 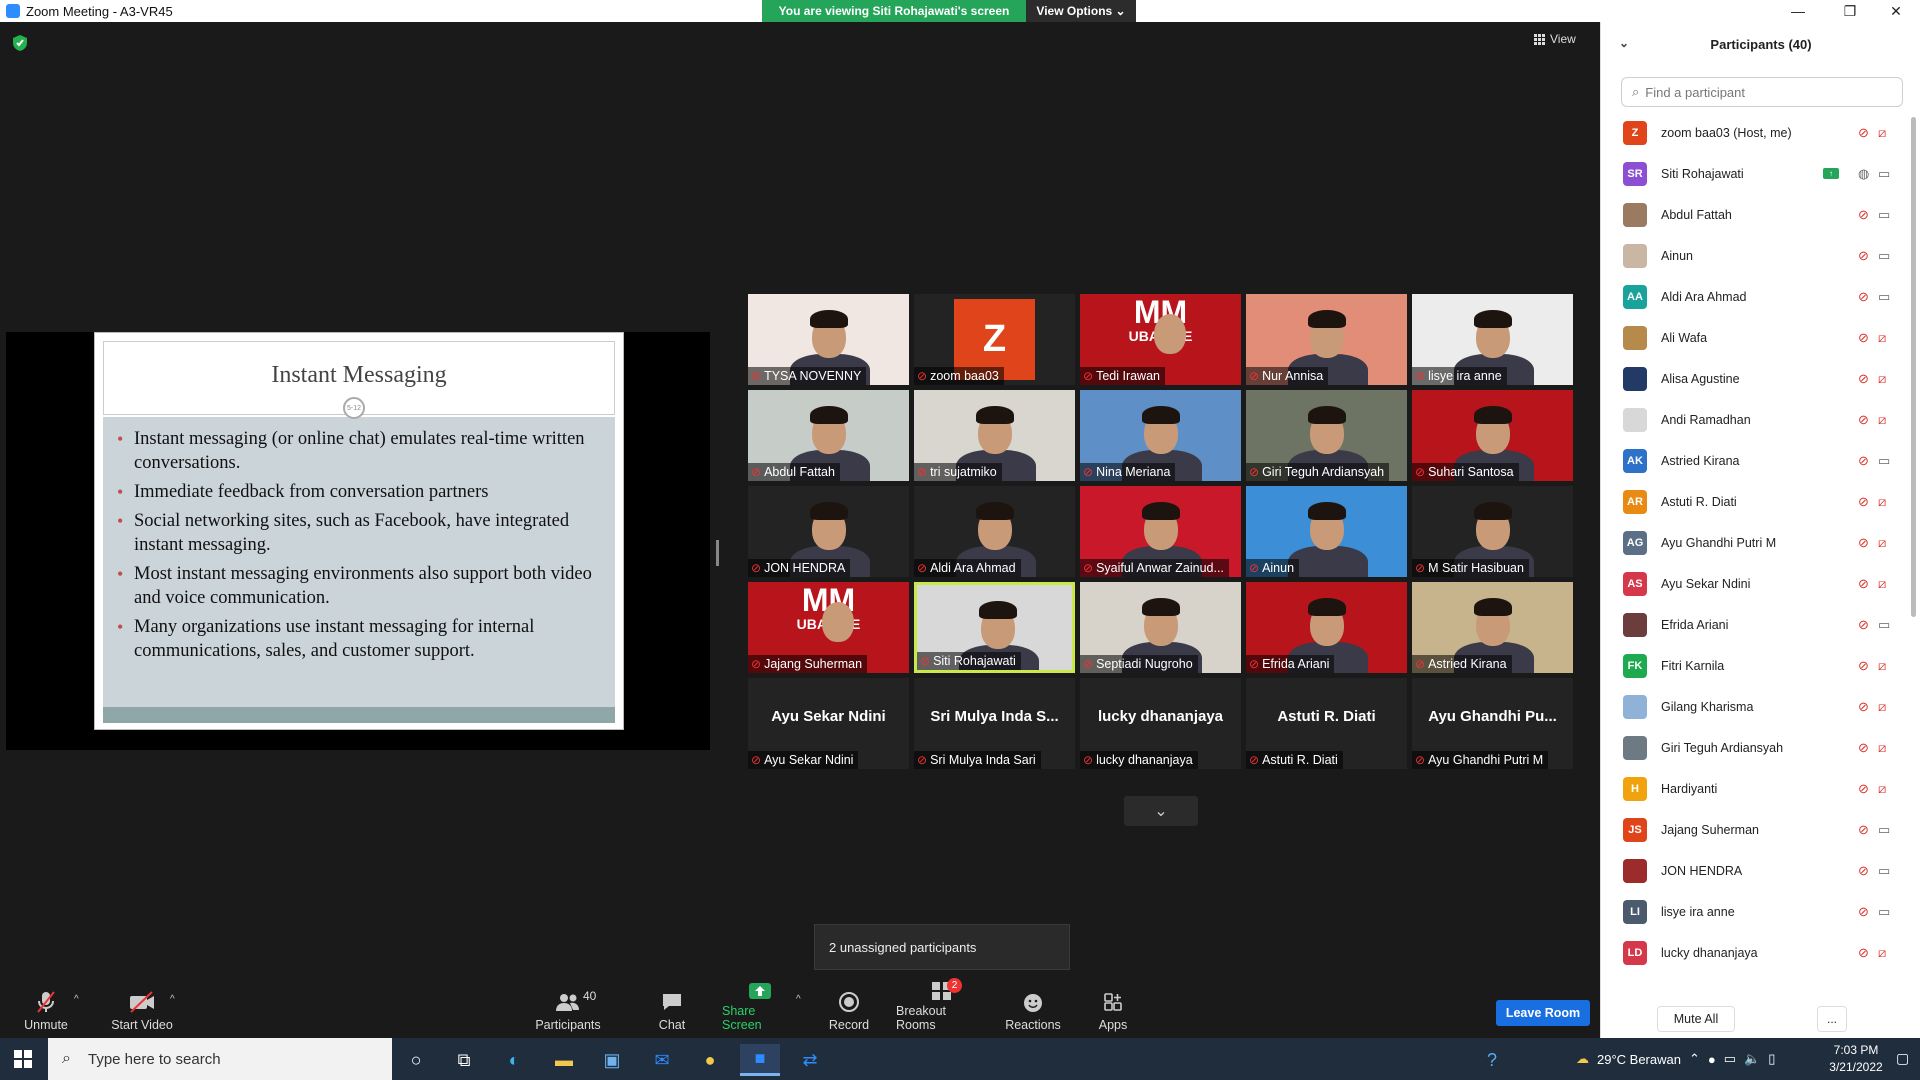 What do you see at coordinates (568, 1009) in the screenshot?
I see `participants-button: 40 Participants` at bounding box center [568, 1009].